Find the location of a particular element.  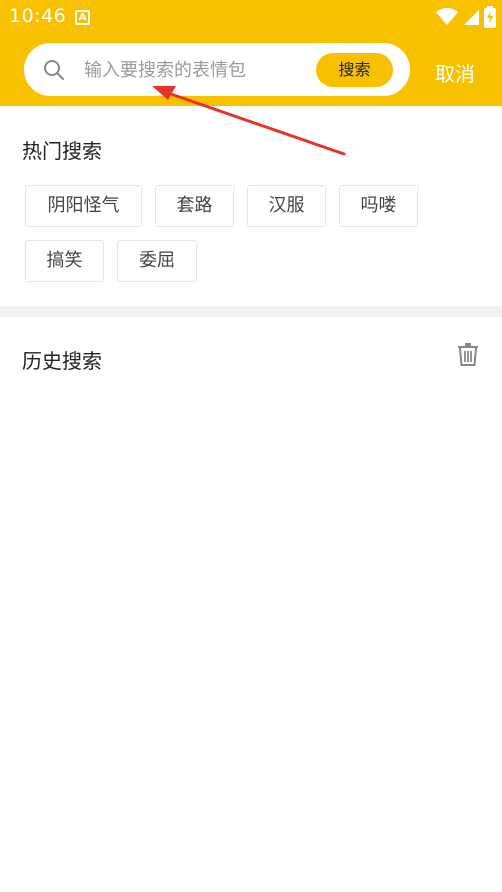

search-icon is located at coordinates (54, 70).